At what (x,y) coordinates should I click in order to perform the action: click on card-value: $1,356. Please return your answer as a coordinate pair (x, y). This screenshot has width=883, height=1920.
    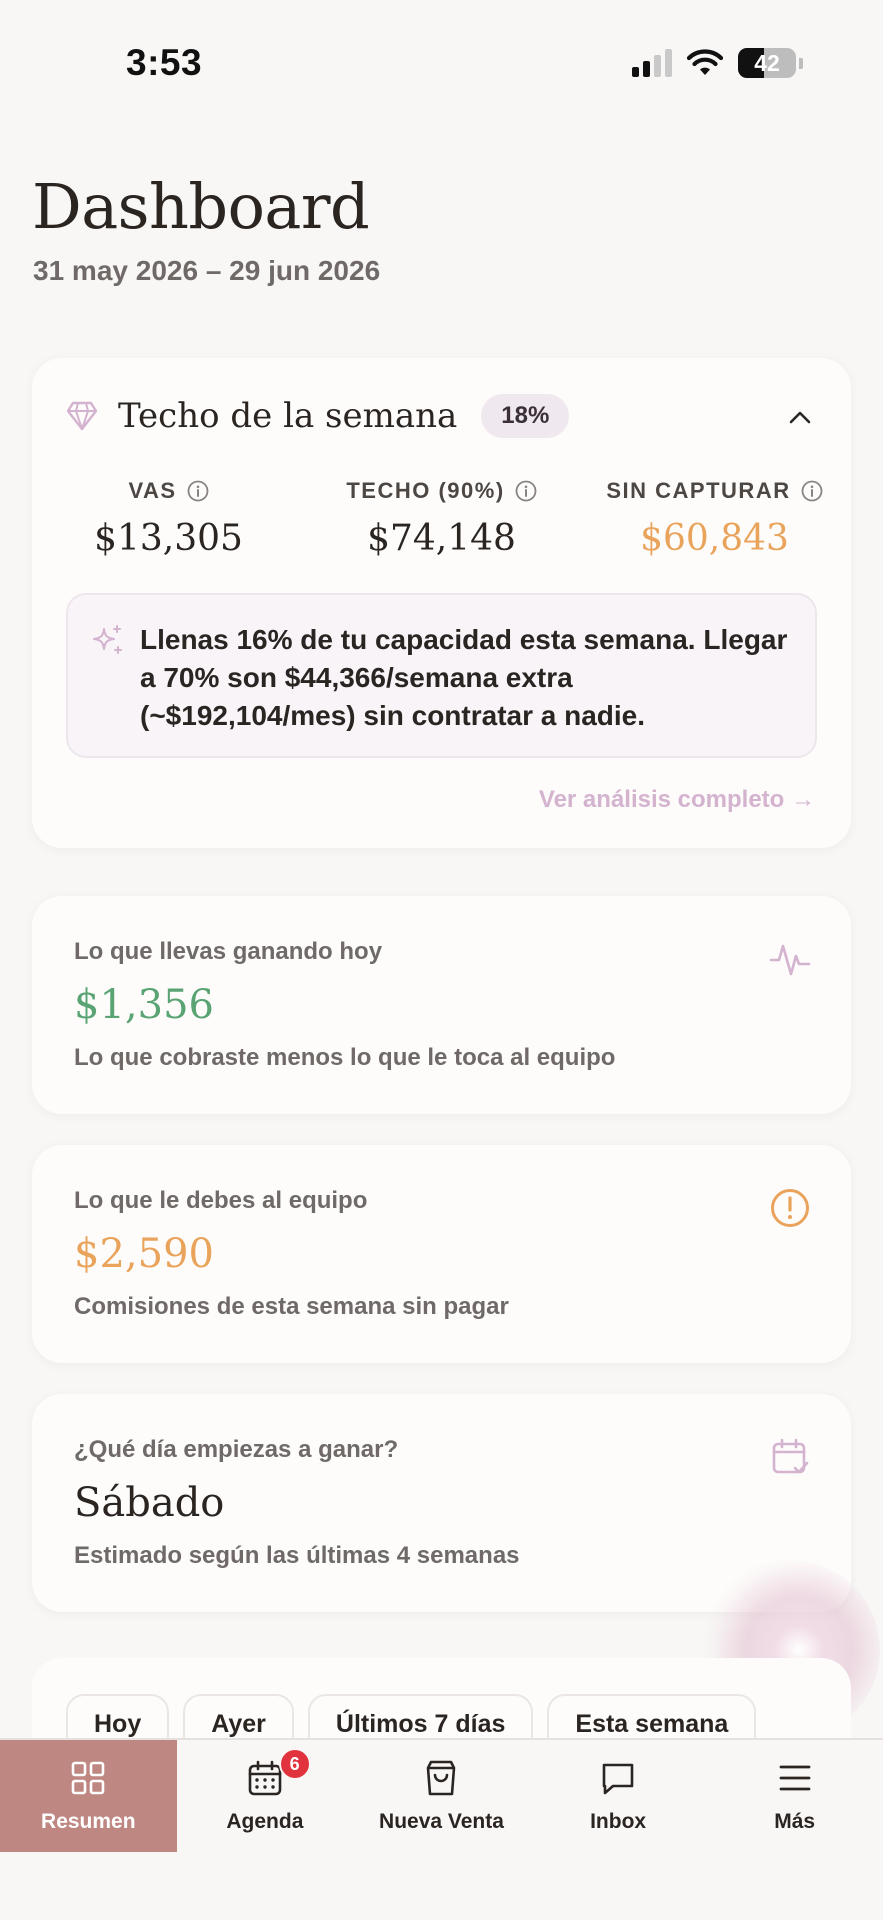
    Looking at the image, I should click on (144, 1005).